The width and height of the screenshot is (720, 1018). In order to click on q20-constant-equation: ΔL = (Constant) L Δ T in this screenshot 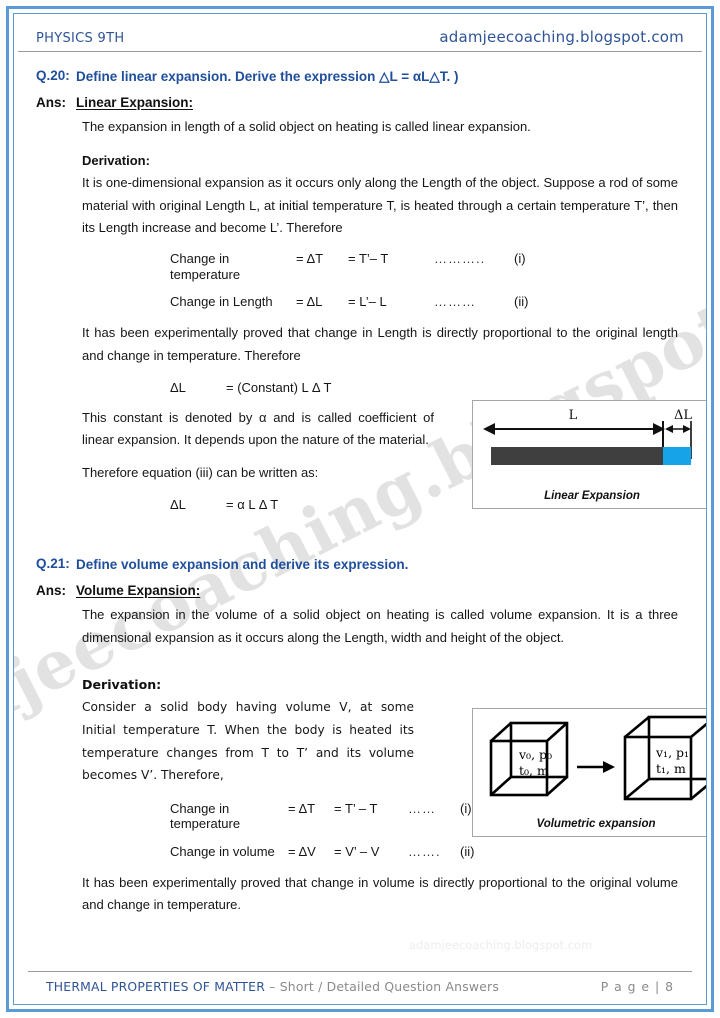, I will do `click(360, 387)`.